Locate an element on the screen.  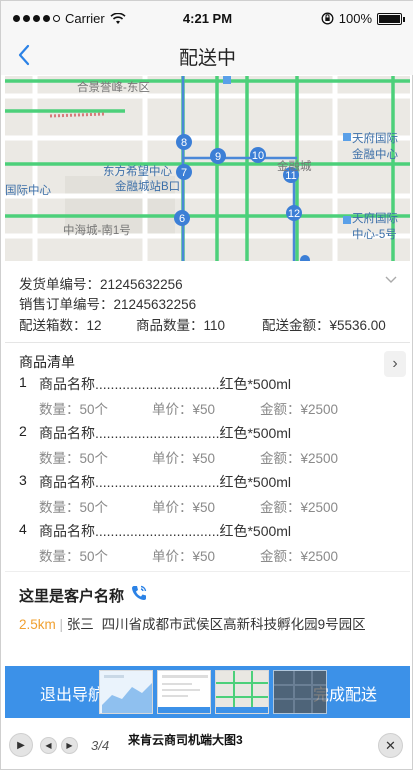
map-label: 金融中心 is located at coordinates (375, 154).